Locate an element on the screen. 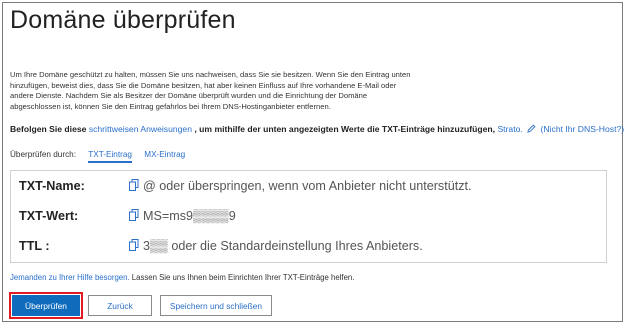 This screenshot has height=326, width=627. record-label-ttl: TTL : is located at coordinates (34, 246).